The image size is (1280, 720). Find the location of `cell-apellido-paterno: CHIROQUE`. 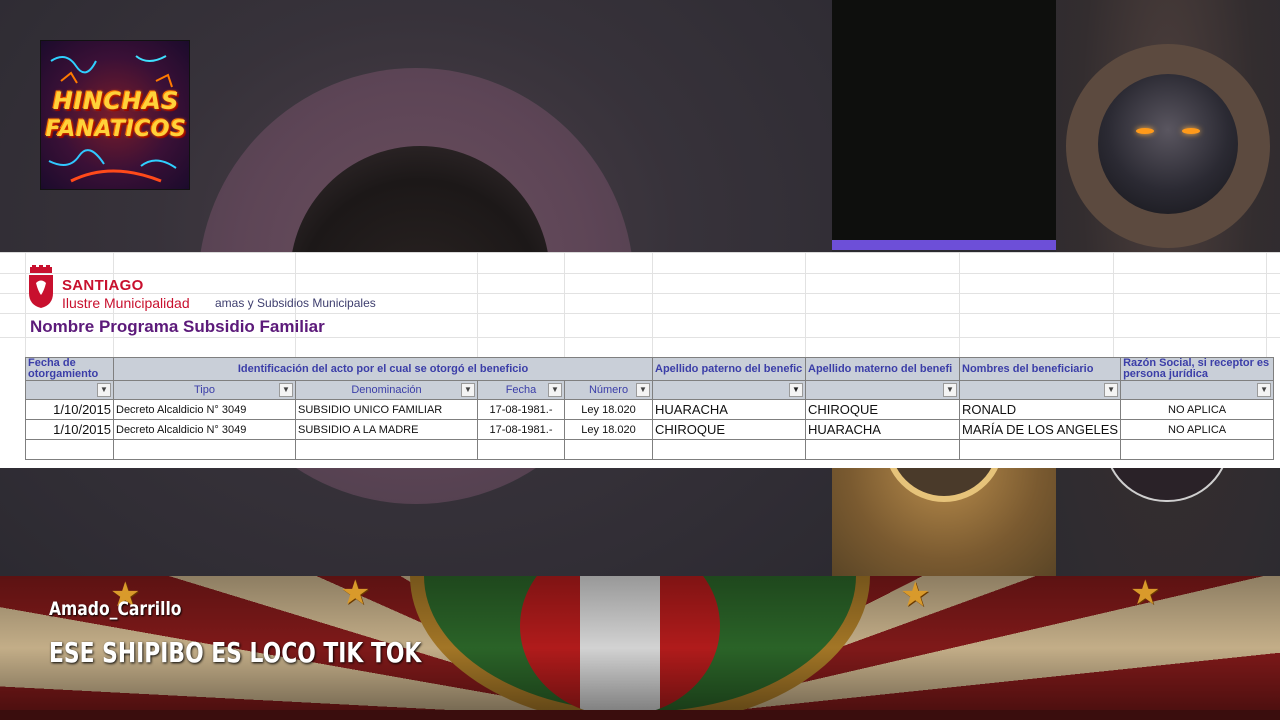

cell-apellido-paterno: CHIROQUE is located at coordinates (729, 429).